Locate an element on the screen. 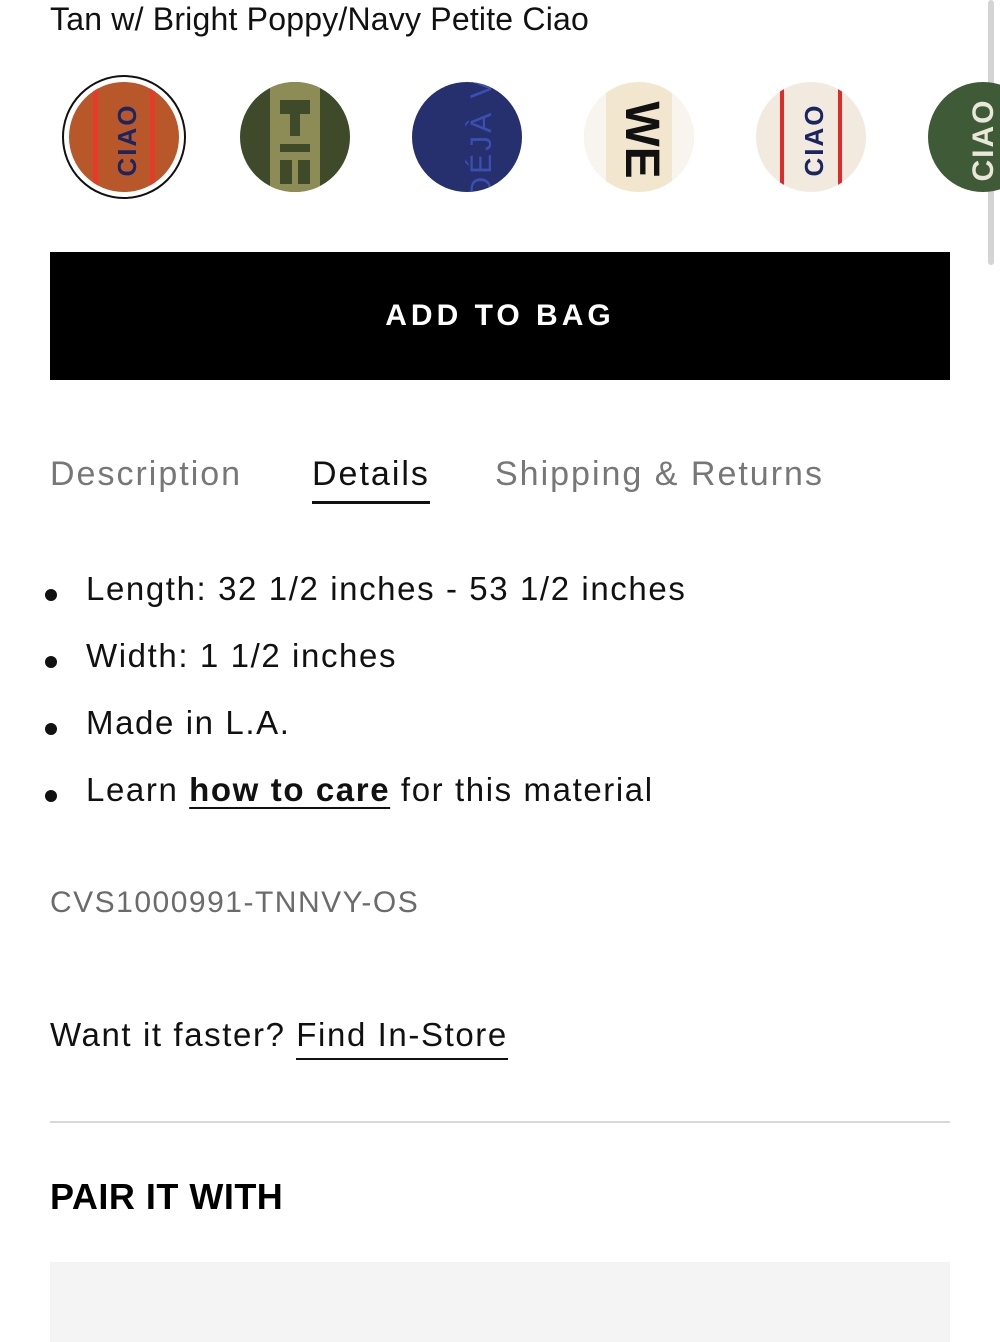 This screenshot has width=1000, height=1342. find-in-store-link: Find In-Store is located at coordinates (402, 1038).